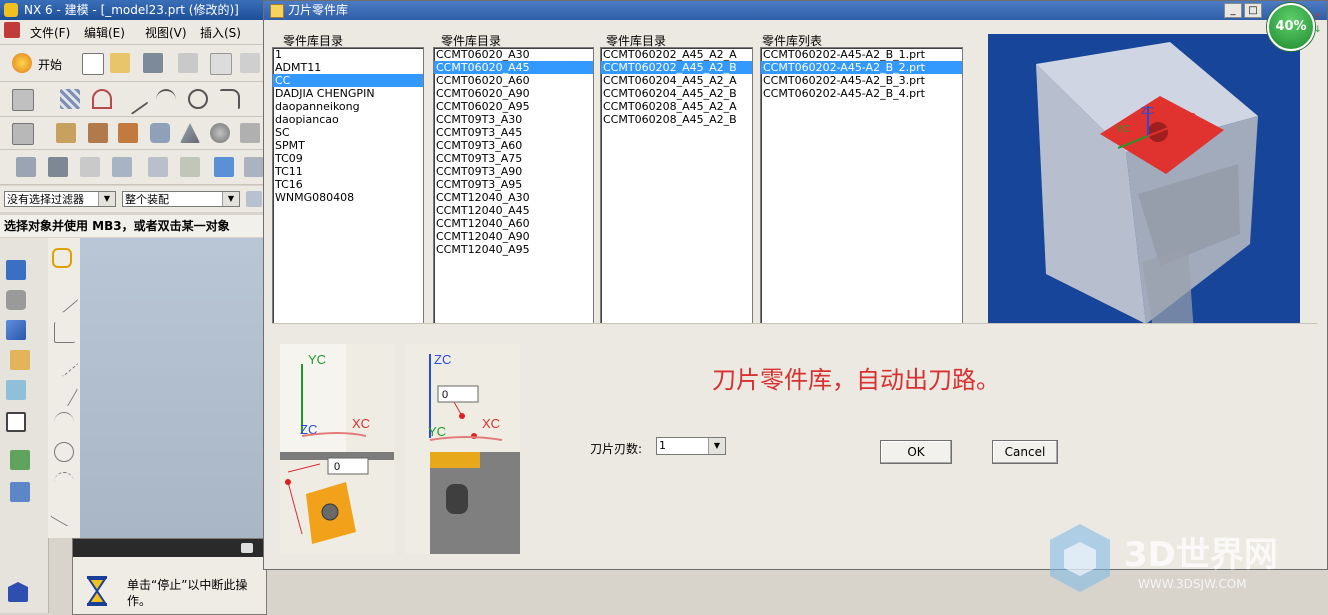 The image size is (1328, 615). What do you see at coordinates (16, 422) in the screenshot?
I see `window-icon` at bounding box center [16, 422].